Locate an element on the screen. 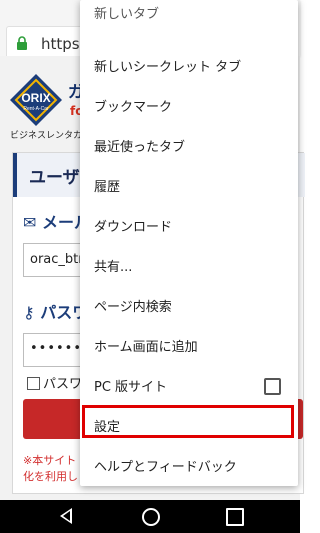 Image resolution: width=320 pixels, height=533 pixels. menu-item-history: 履歴 is located at coordinates (189, 185).